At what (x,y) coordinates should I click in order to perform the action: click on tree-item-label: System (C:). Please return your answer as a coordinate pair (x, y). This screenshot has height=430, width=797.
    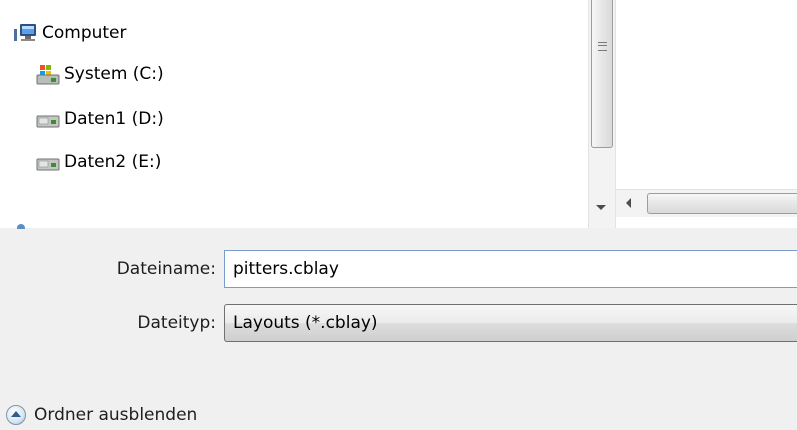
    Looking at the image, I should click on (114, 74).